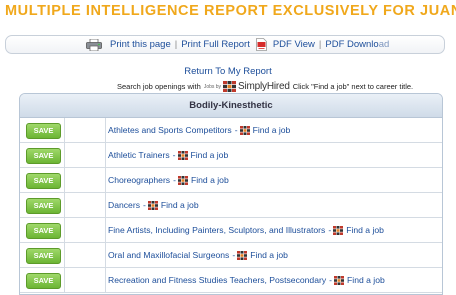  I want to click on pdf-download-label: PDF Downlo, so click(352, 44).